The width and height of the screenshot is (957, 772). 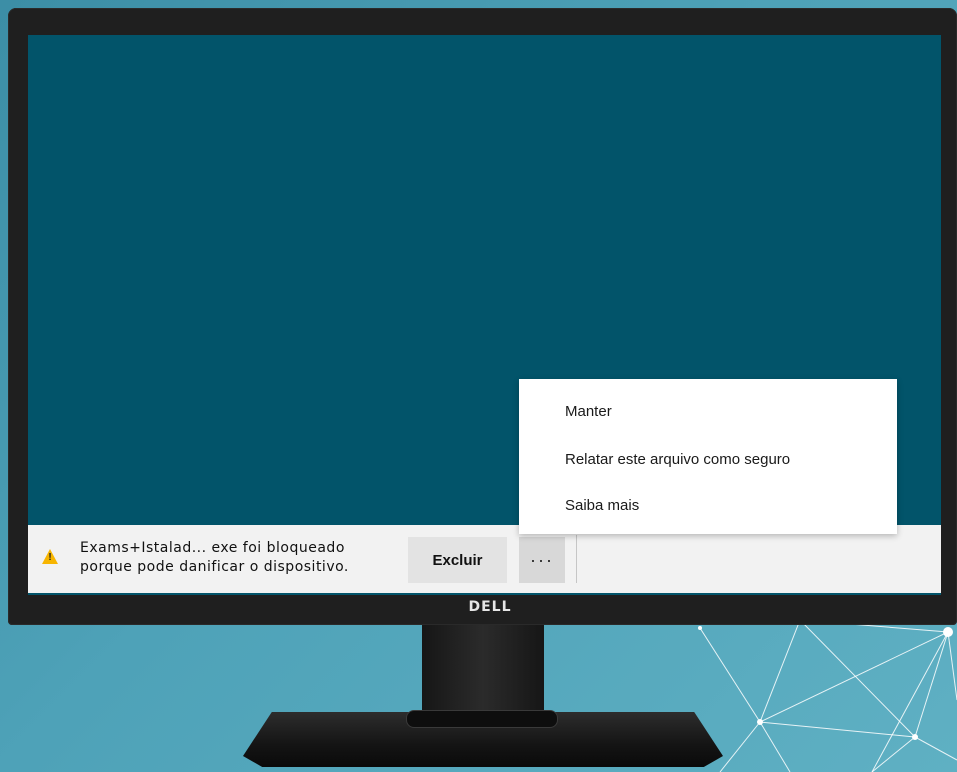 I want to click on warning-exclamation: !, so click(x=50, y=557).